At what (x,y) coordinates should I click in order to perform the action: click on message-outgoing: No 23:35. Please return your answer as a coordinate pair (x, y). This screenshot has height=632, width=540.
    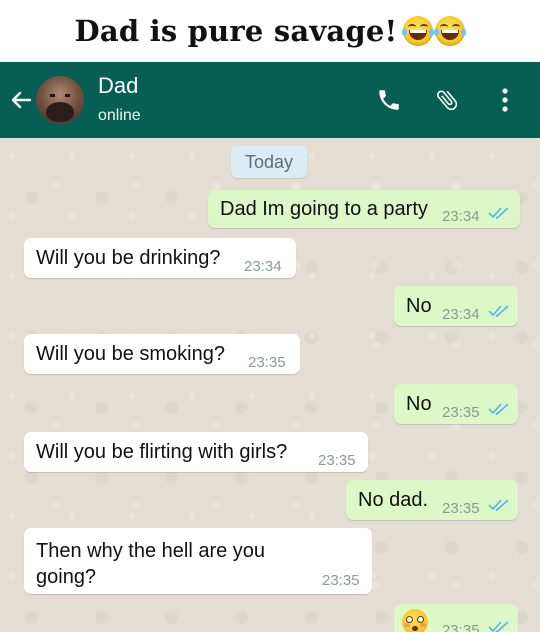
    Looking at the image, I should click on (456, 404).